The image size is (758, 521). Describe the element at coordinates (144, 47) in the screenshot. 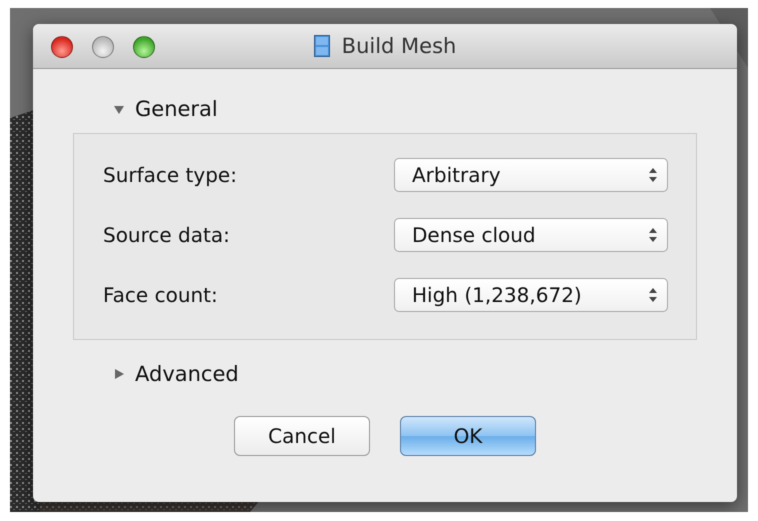

I see `zoom-icon` at that location.